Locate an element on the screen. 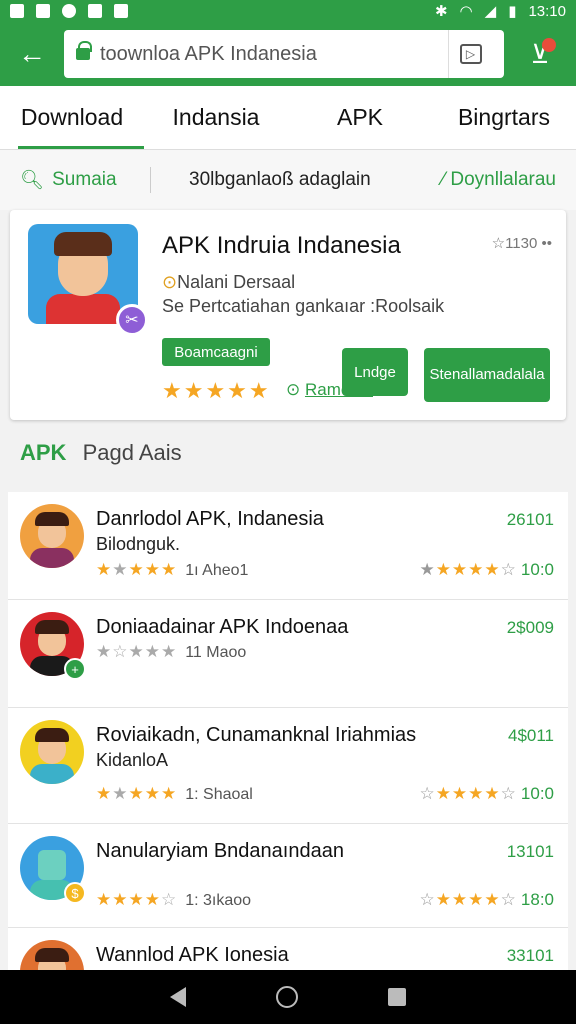  status-bar: ✱ ◠ ◢ ▮ 13:10 is located at coordinates (288, 11).